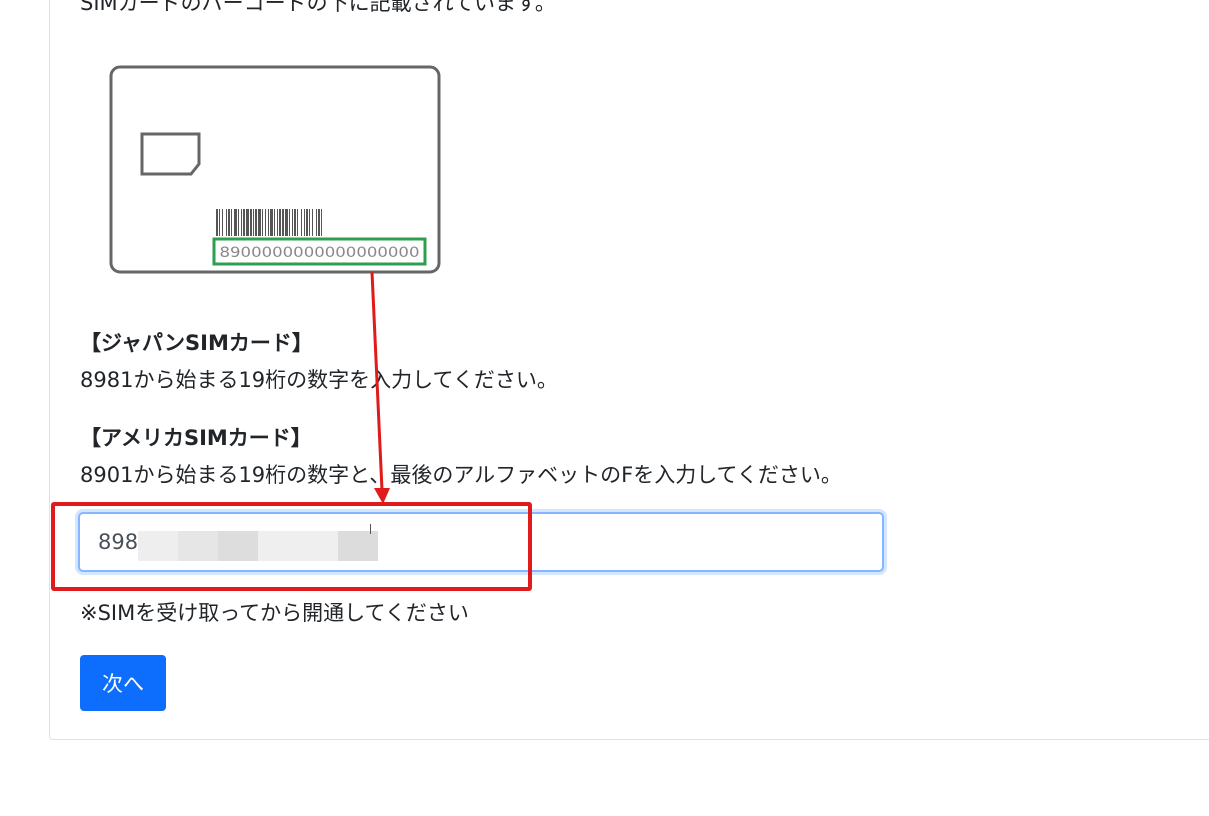 The height and width of the screenshot is (816, 1209). What do you see at coordinates (461, 475) in the screenshot?
I see `america-sim-description: 8901から始まる19桁の数字と、最後のアルファベットのFを入力してください。` at bounding box center [461, 475].